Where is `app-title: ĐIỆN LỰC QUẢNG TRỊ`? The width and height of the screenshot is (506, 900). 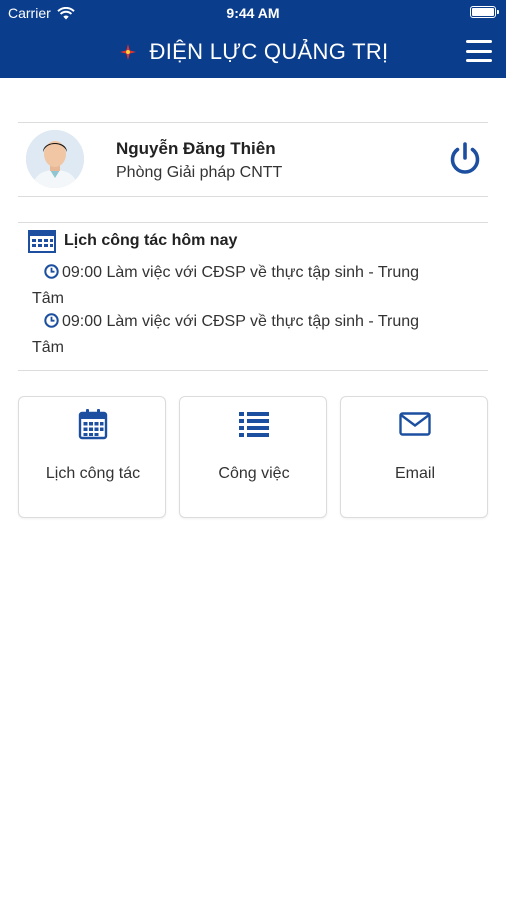
app-title: ĐIỆN LỰC QUẢNG TRỊ is located at coordinates (269, 51).